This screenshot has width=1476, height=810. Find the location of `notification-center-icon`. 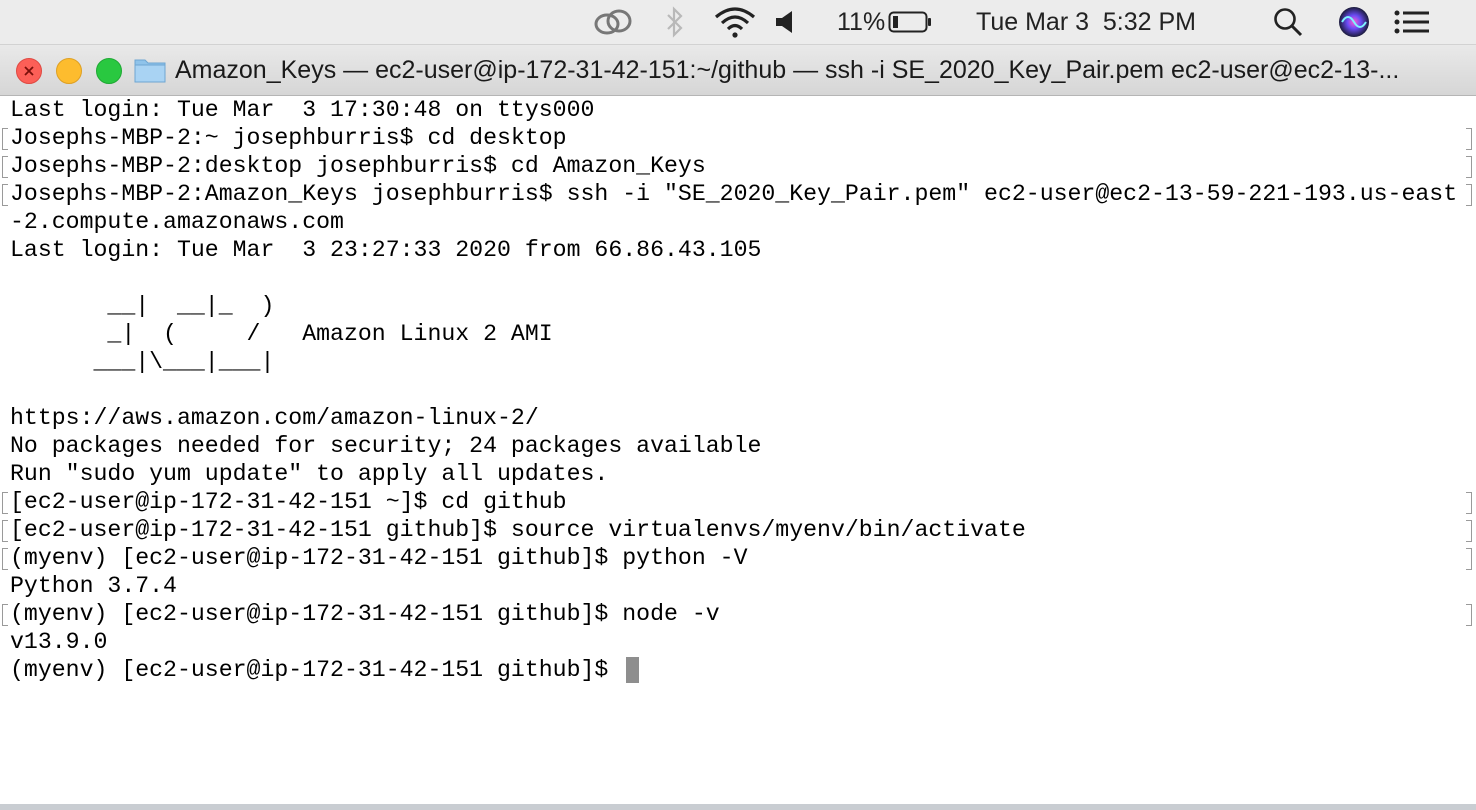

notification-center-icon is located at coordinates (1412, 22).